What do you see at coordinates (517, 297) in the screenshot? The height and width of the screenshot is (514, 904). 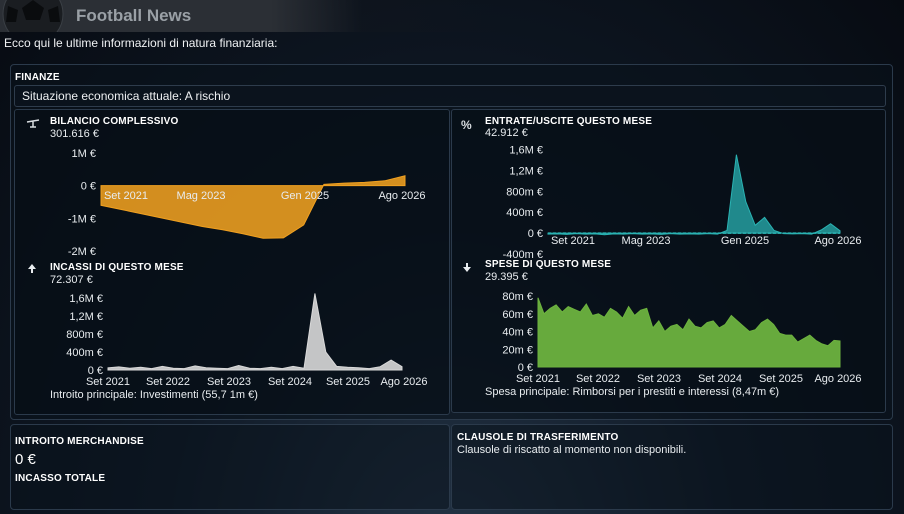 I see `chart-expenses-ytick: 80m €` at bounding box center [517, 297].